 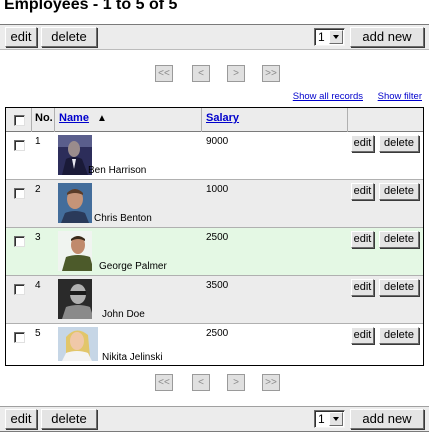 I want to click on salary-value: 9000, so click(x=217, y=141).